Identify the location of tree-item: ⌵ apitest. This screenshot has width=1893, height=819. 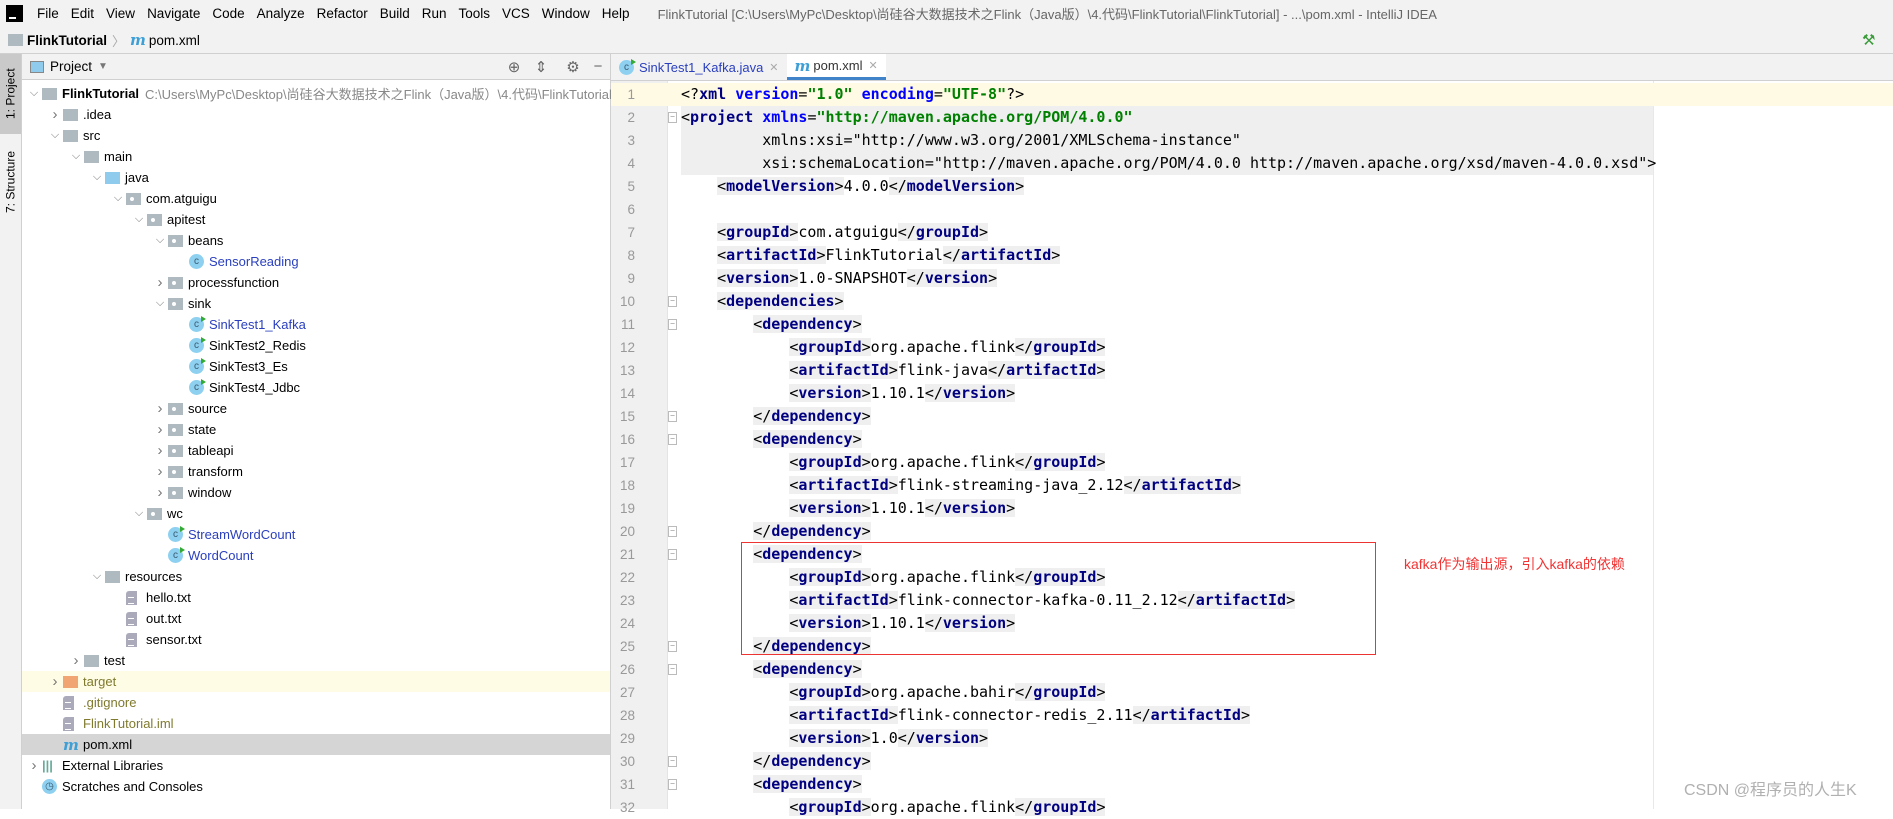
(316, 219).